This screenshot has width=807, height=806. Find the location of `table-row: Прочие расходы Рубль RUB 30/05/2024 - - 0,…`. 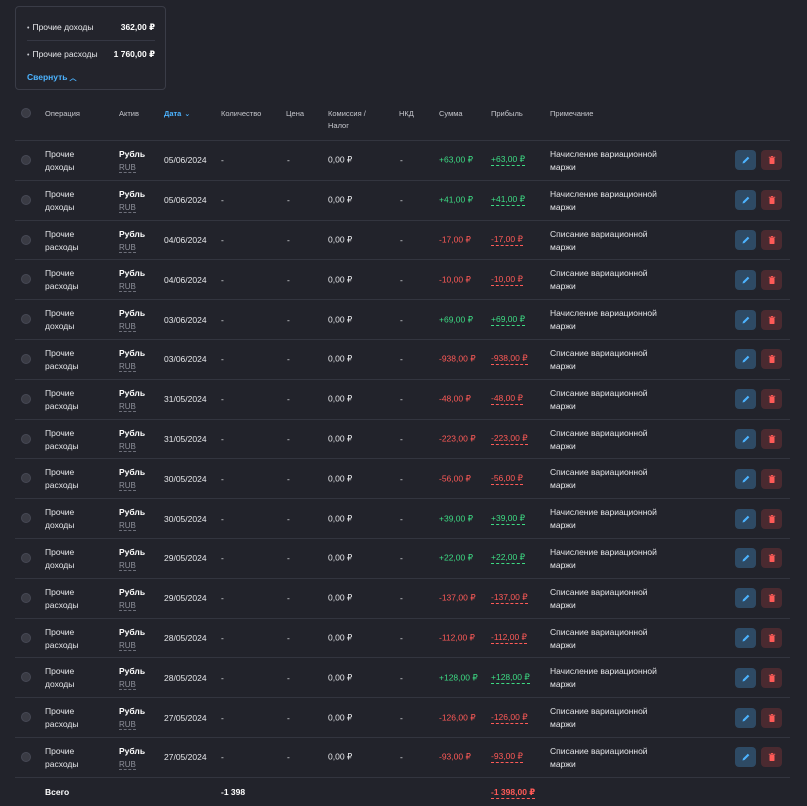

table-row: Прочие расходы Рубль RUB 30/05/2024 - - 0,… is located at coordinates (402, 478).